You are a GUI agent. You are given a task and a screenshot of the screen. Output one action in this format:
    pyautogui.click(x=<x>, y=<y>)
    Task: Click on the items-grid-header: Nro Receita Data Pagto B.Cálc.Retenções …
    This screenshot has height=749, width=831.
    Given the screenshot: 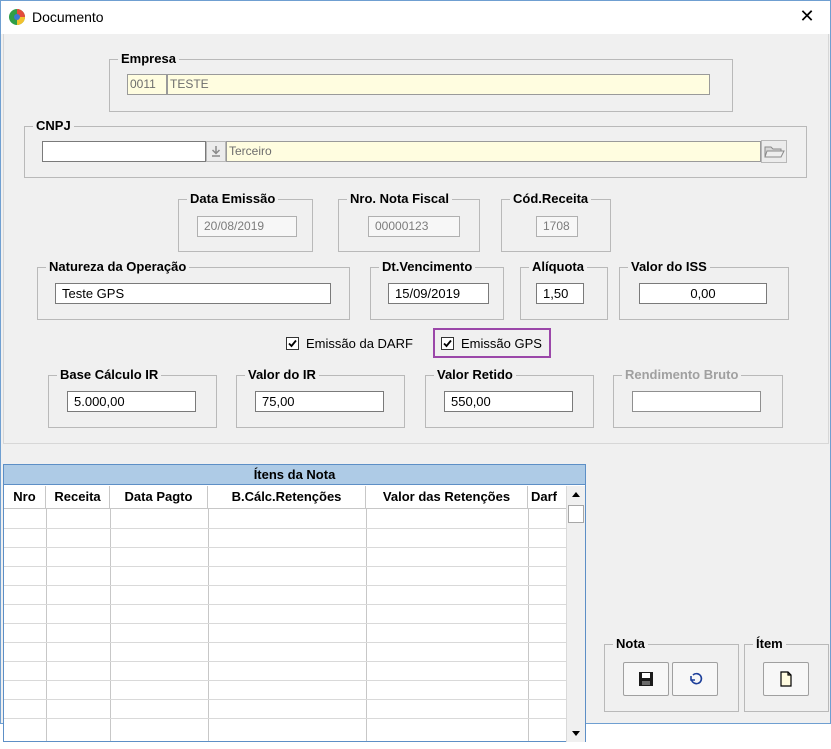 What is the action you would take?
    pyautogui.click(x=285, y=497)
    